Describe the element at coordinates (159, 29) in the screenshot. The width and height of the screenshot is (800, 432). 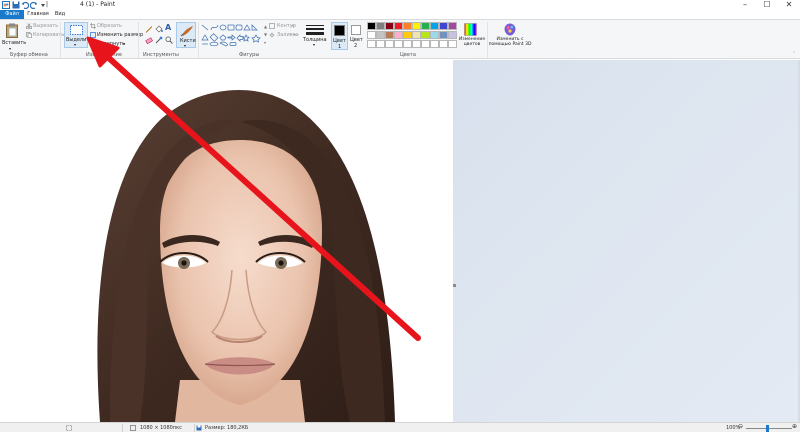
I see `fill-icon` at that location.